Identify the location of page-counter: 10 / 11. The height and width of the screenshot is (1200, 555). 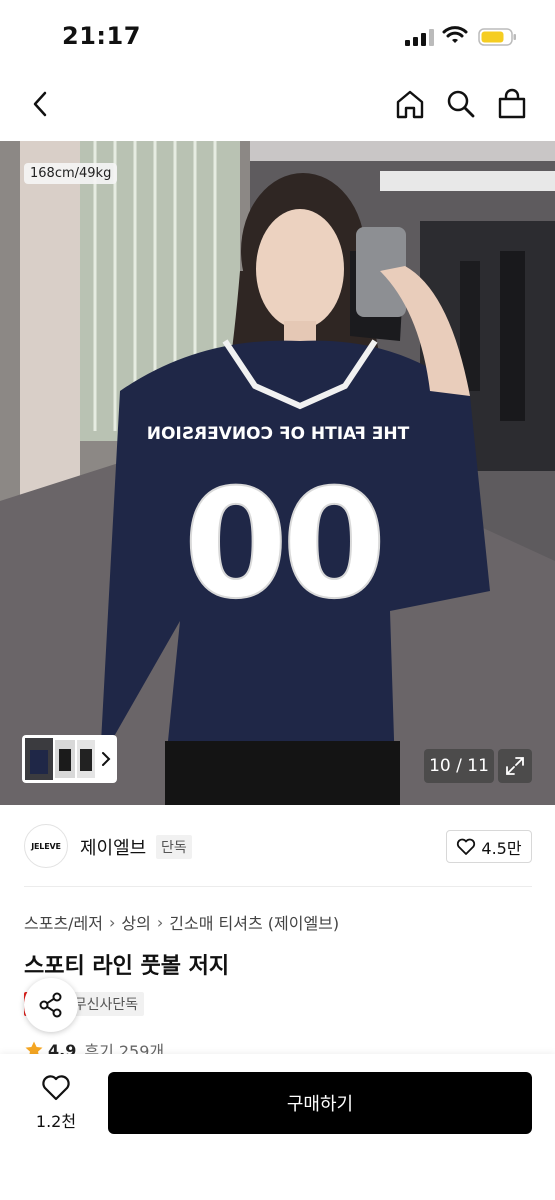
(459, 766).